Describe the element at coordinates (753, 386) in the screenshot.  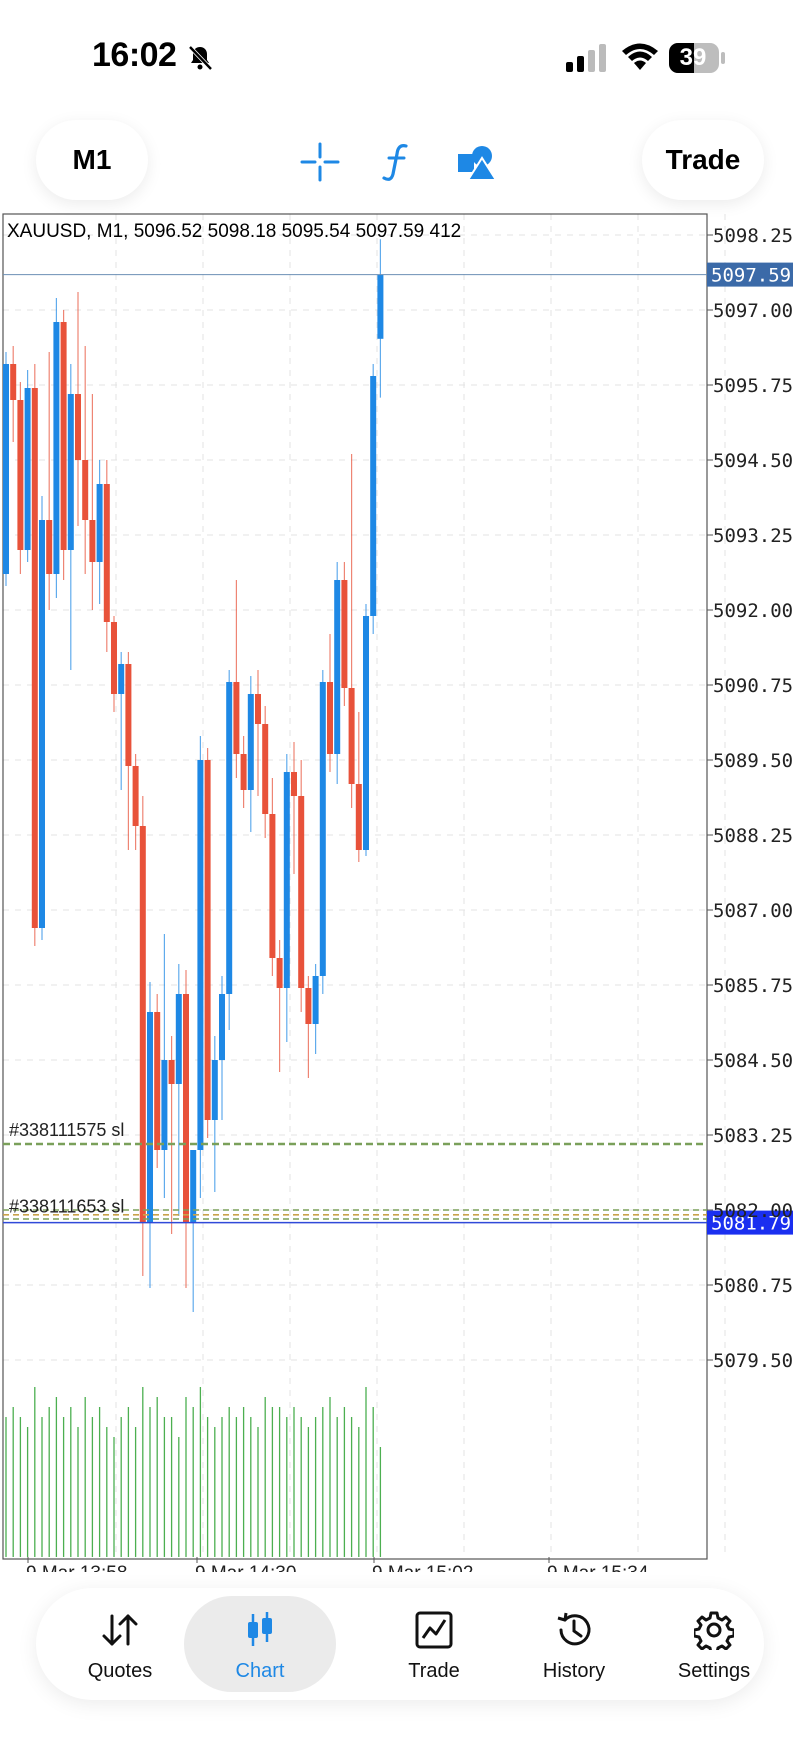
I see `price-label: 5095.75` at that location.